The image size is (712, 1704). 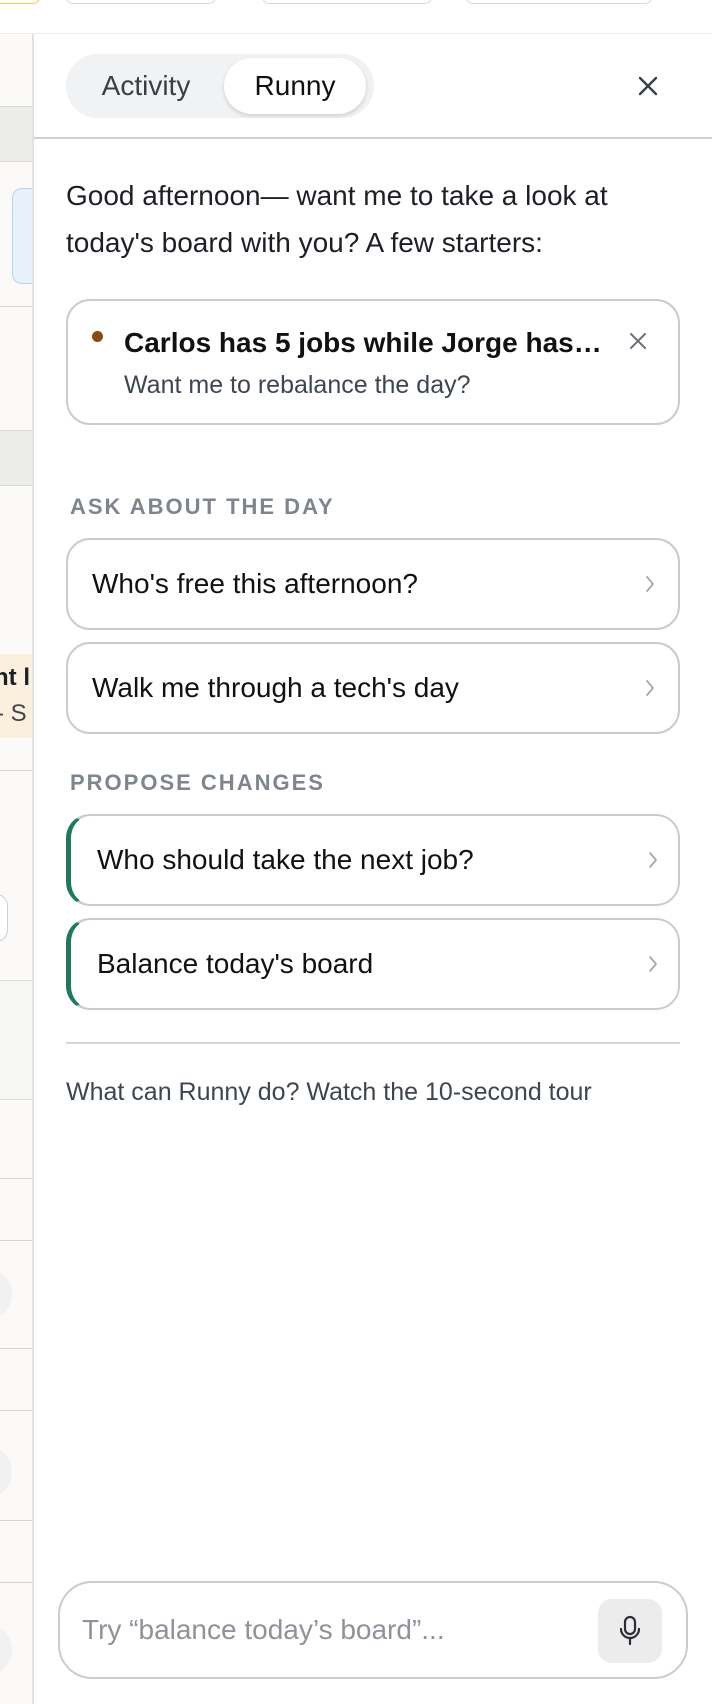 I want to click on suggestion-label: Walk me through a tech's day, so click(x=275, y=687).